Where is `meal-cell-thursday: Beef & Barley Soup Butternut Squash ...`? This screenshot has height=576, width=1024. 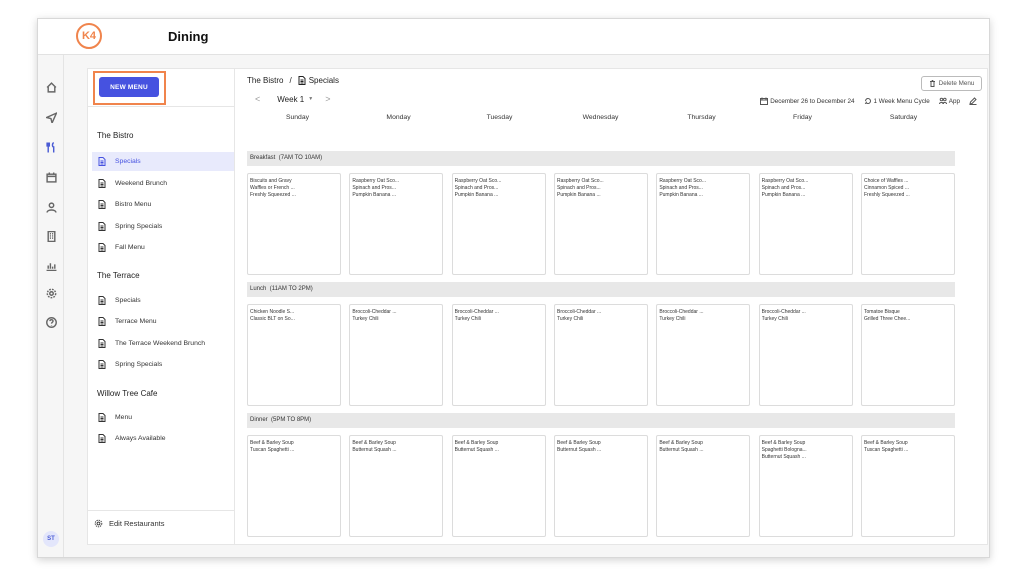
meal-cell-thursday: Beef & Barley Soup Butternut Squash ... is located at coordinates (703, 486).